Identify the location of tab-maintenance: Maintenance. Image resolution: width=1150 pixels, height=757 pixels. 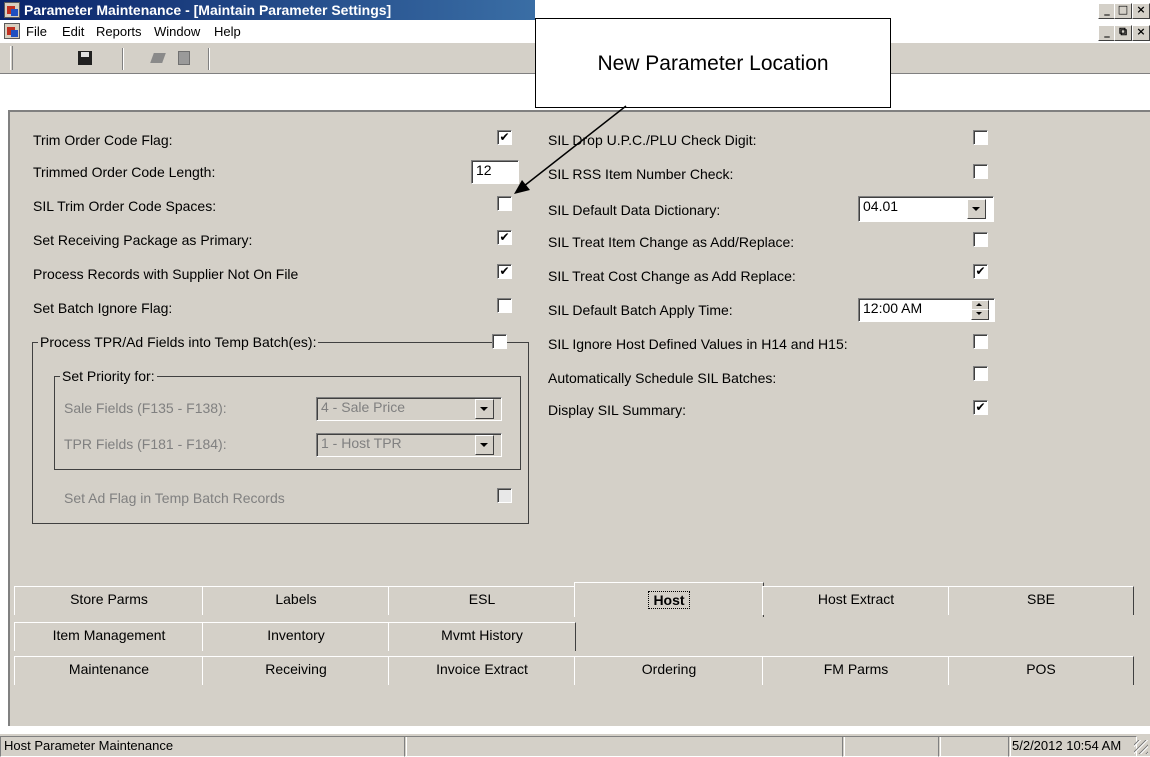
(109, 670).